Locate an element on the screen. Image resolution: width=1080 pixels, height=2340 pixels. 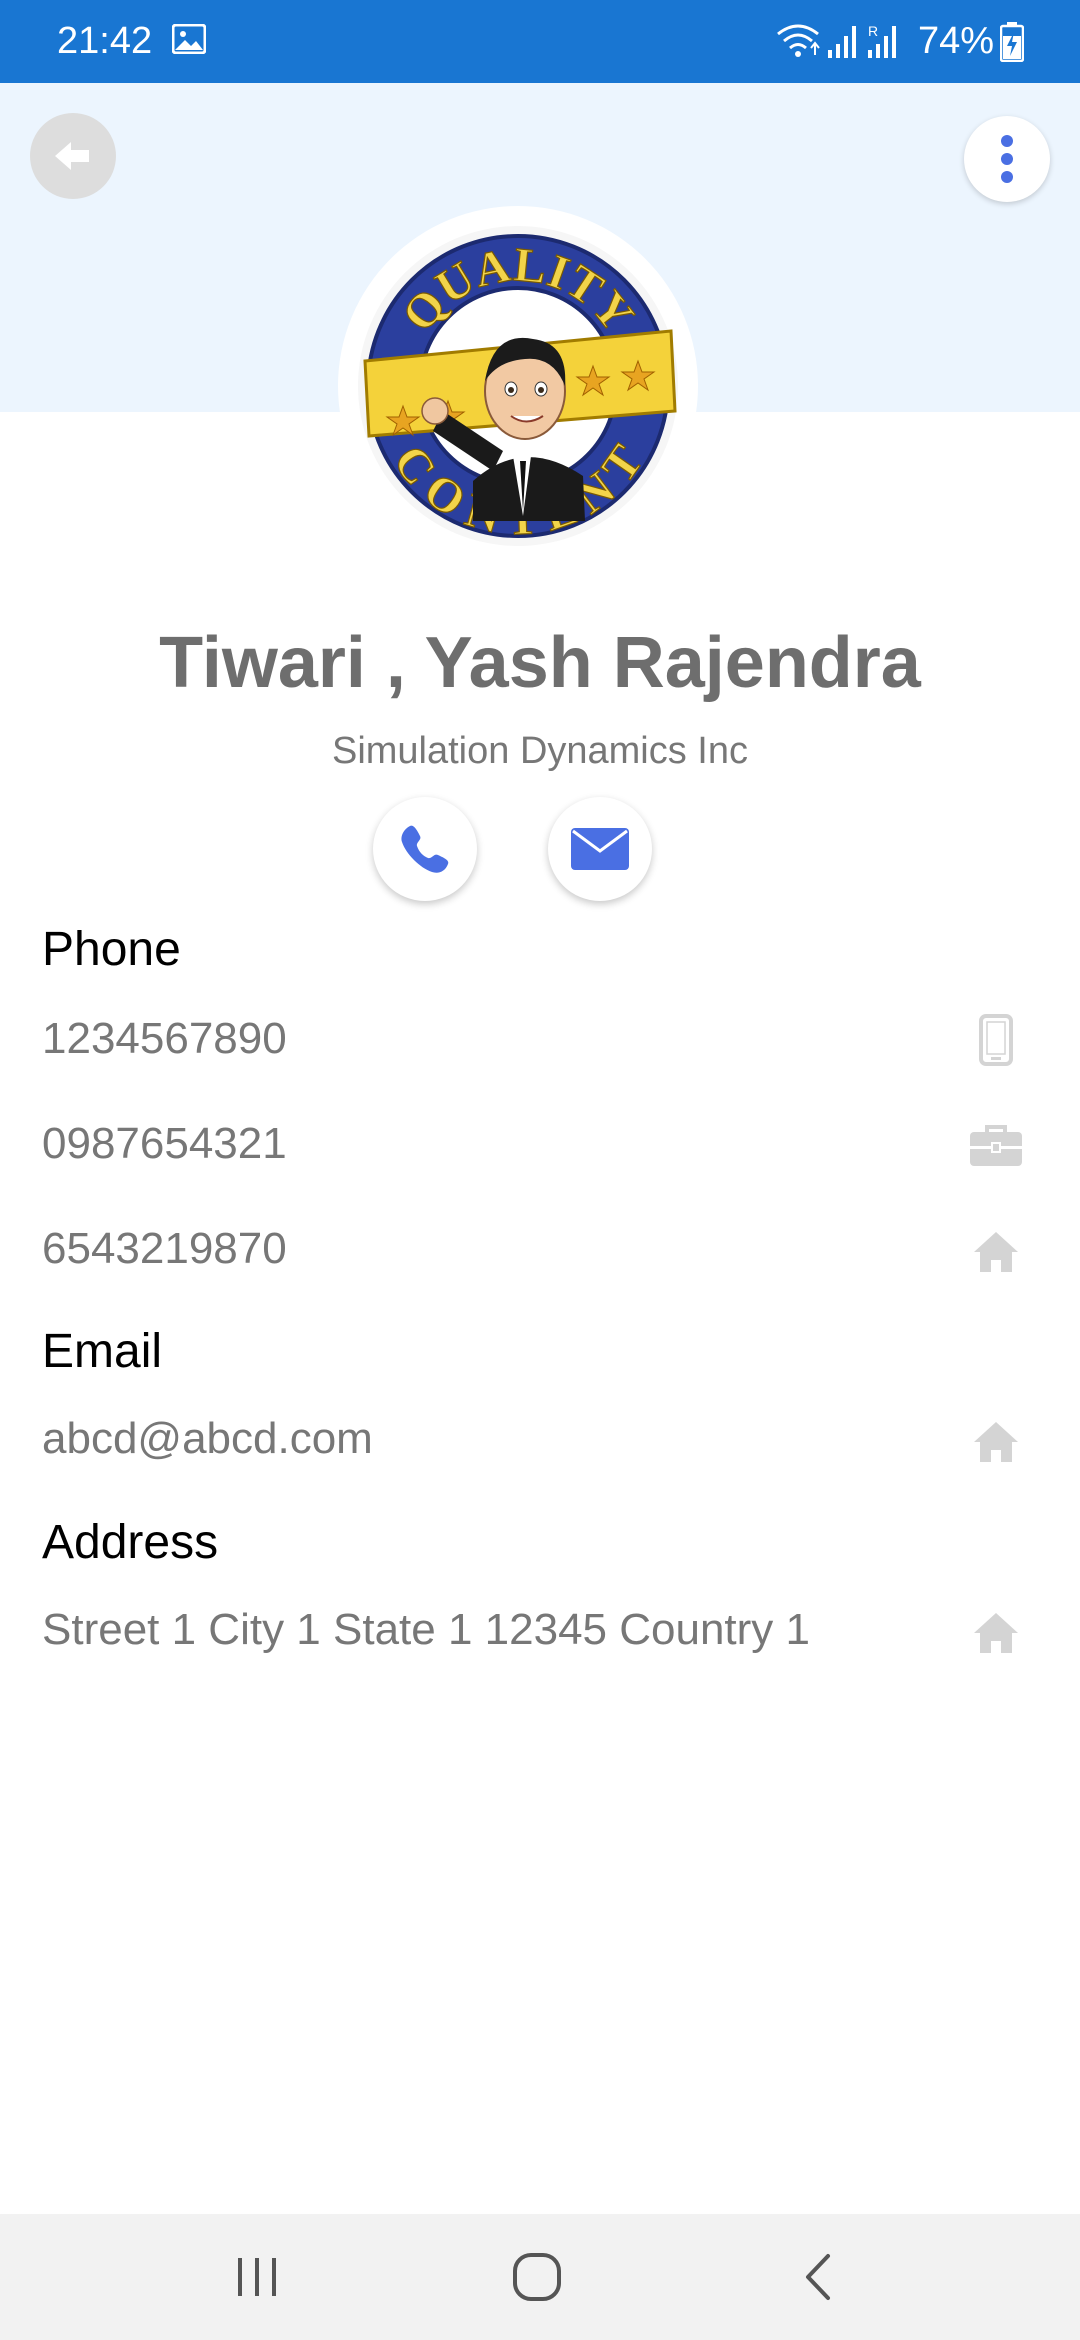
signal-roaming-icon: R is located at coordinates (882, 40).